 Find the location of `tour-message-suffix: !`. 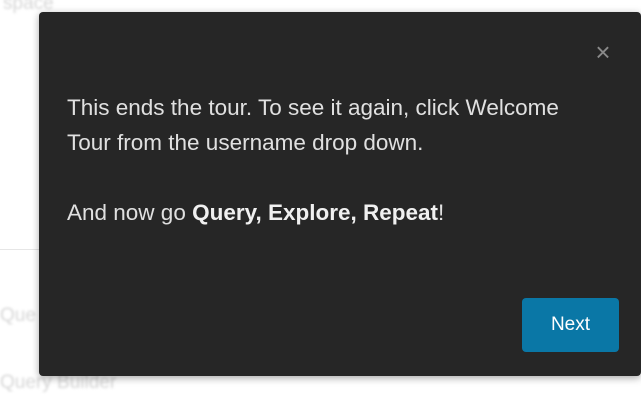

tour-message-suffix: ! is located at coordinates (441, 212).